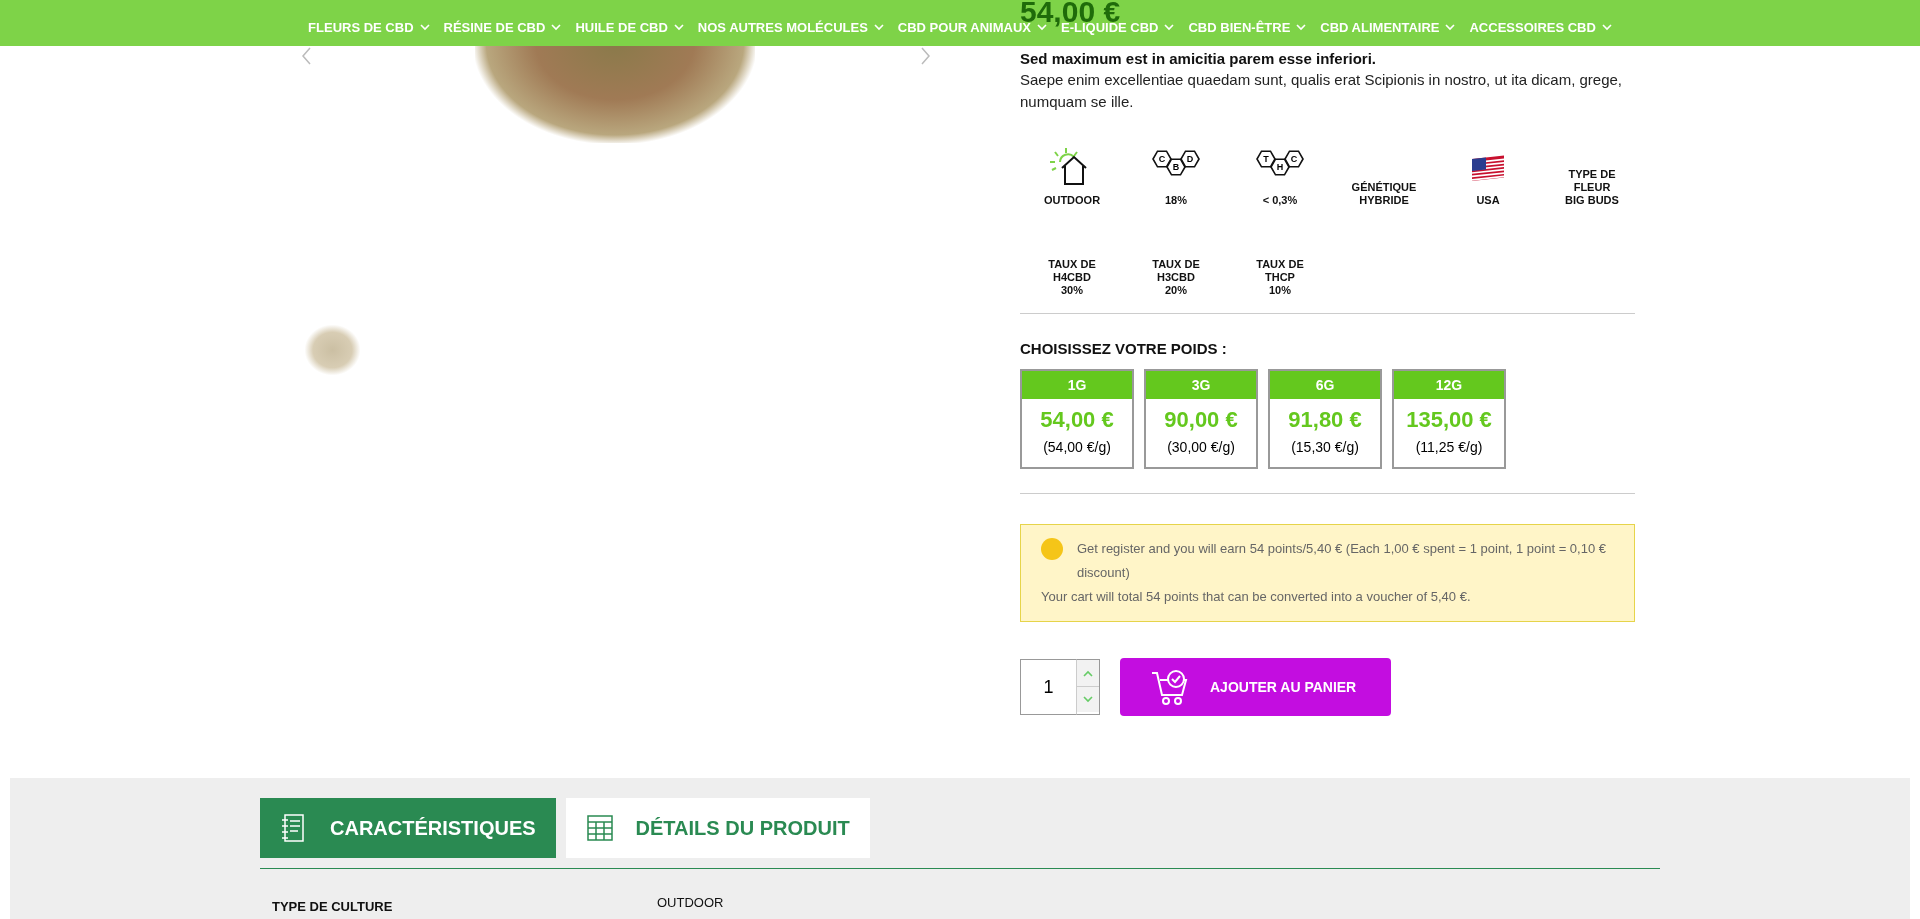  I want to click on increment-button, so click(1088, 673).